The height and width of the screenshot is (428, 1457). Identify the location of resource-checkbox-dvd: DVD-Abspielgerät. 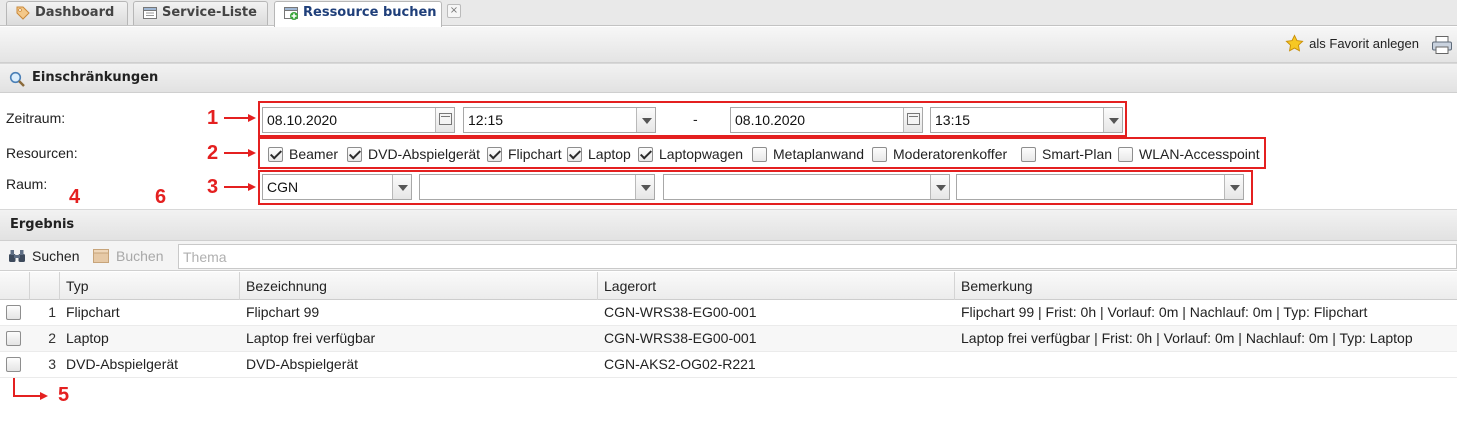
(413, 155).